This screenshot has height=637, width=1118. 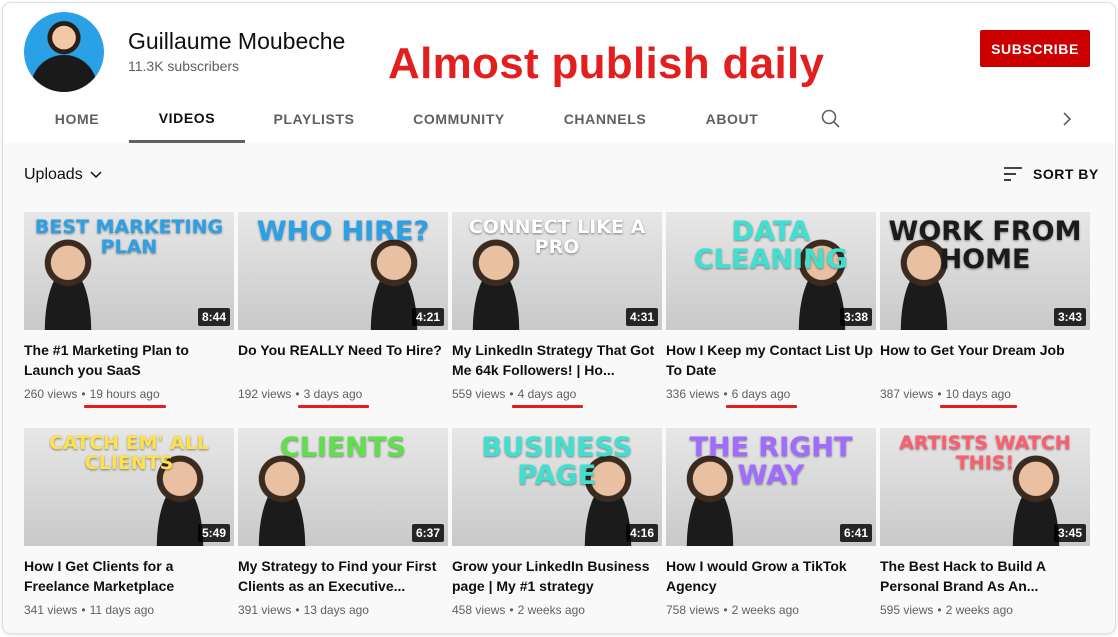 What do you see at coordinates (985, 246) in the screenshot?
I see `thumbnail-text: WORK FROM HOME` at bounding box center [985, 246].